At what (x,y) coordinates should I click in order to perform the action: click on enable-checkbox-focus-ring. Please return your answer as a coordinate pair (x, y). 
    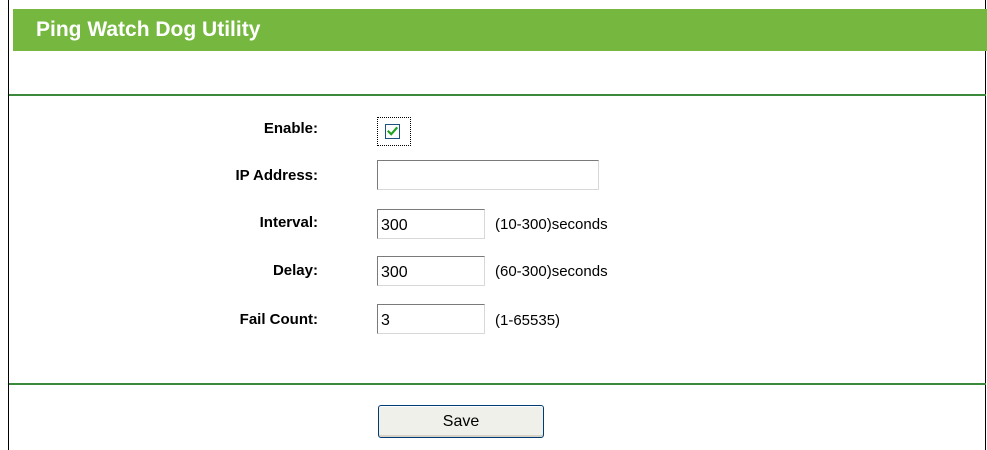
    Looking at the image, I should click on (394, 131).